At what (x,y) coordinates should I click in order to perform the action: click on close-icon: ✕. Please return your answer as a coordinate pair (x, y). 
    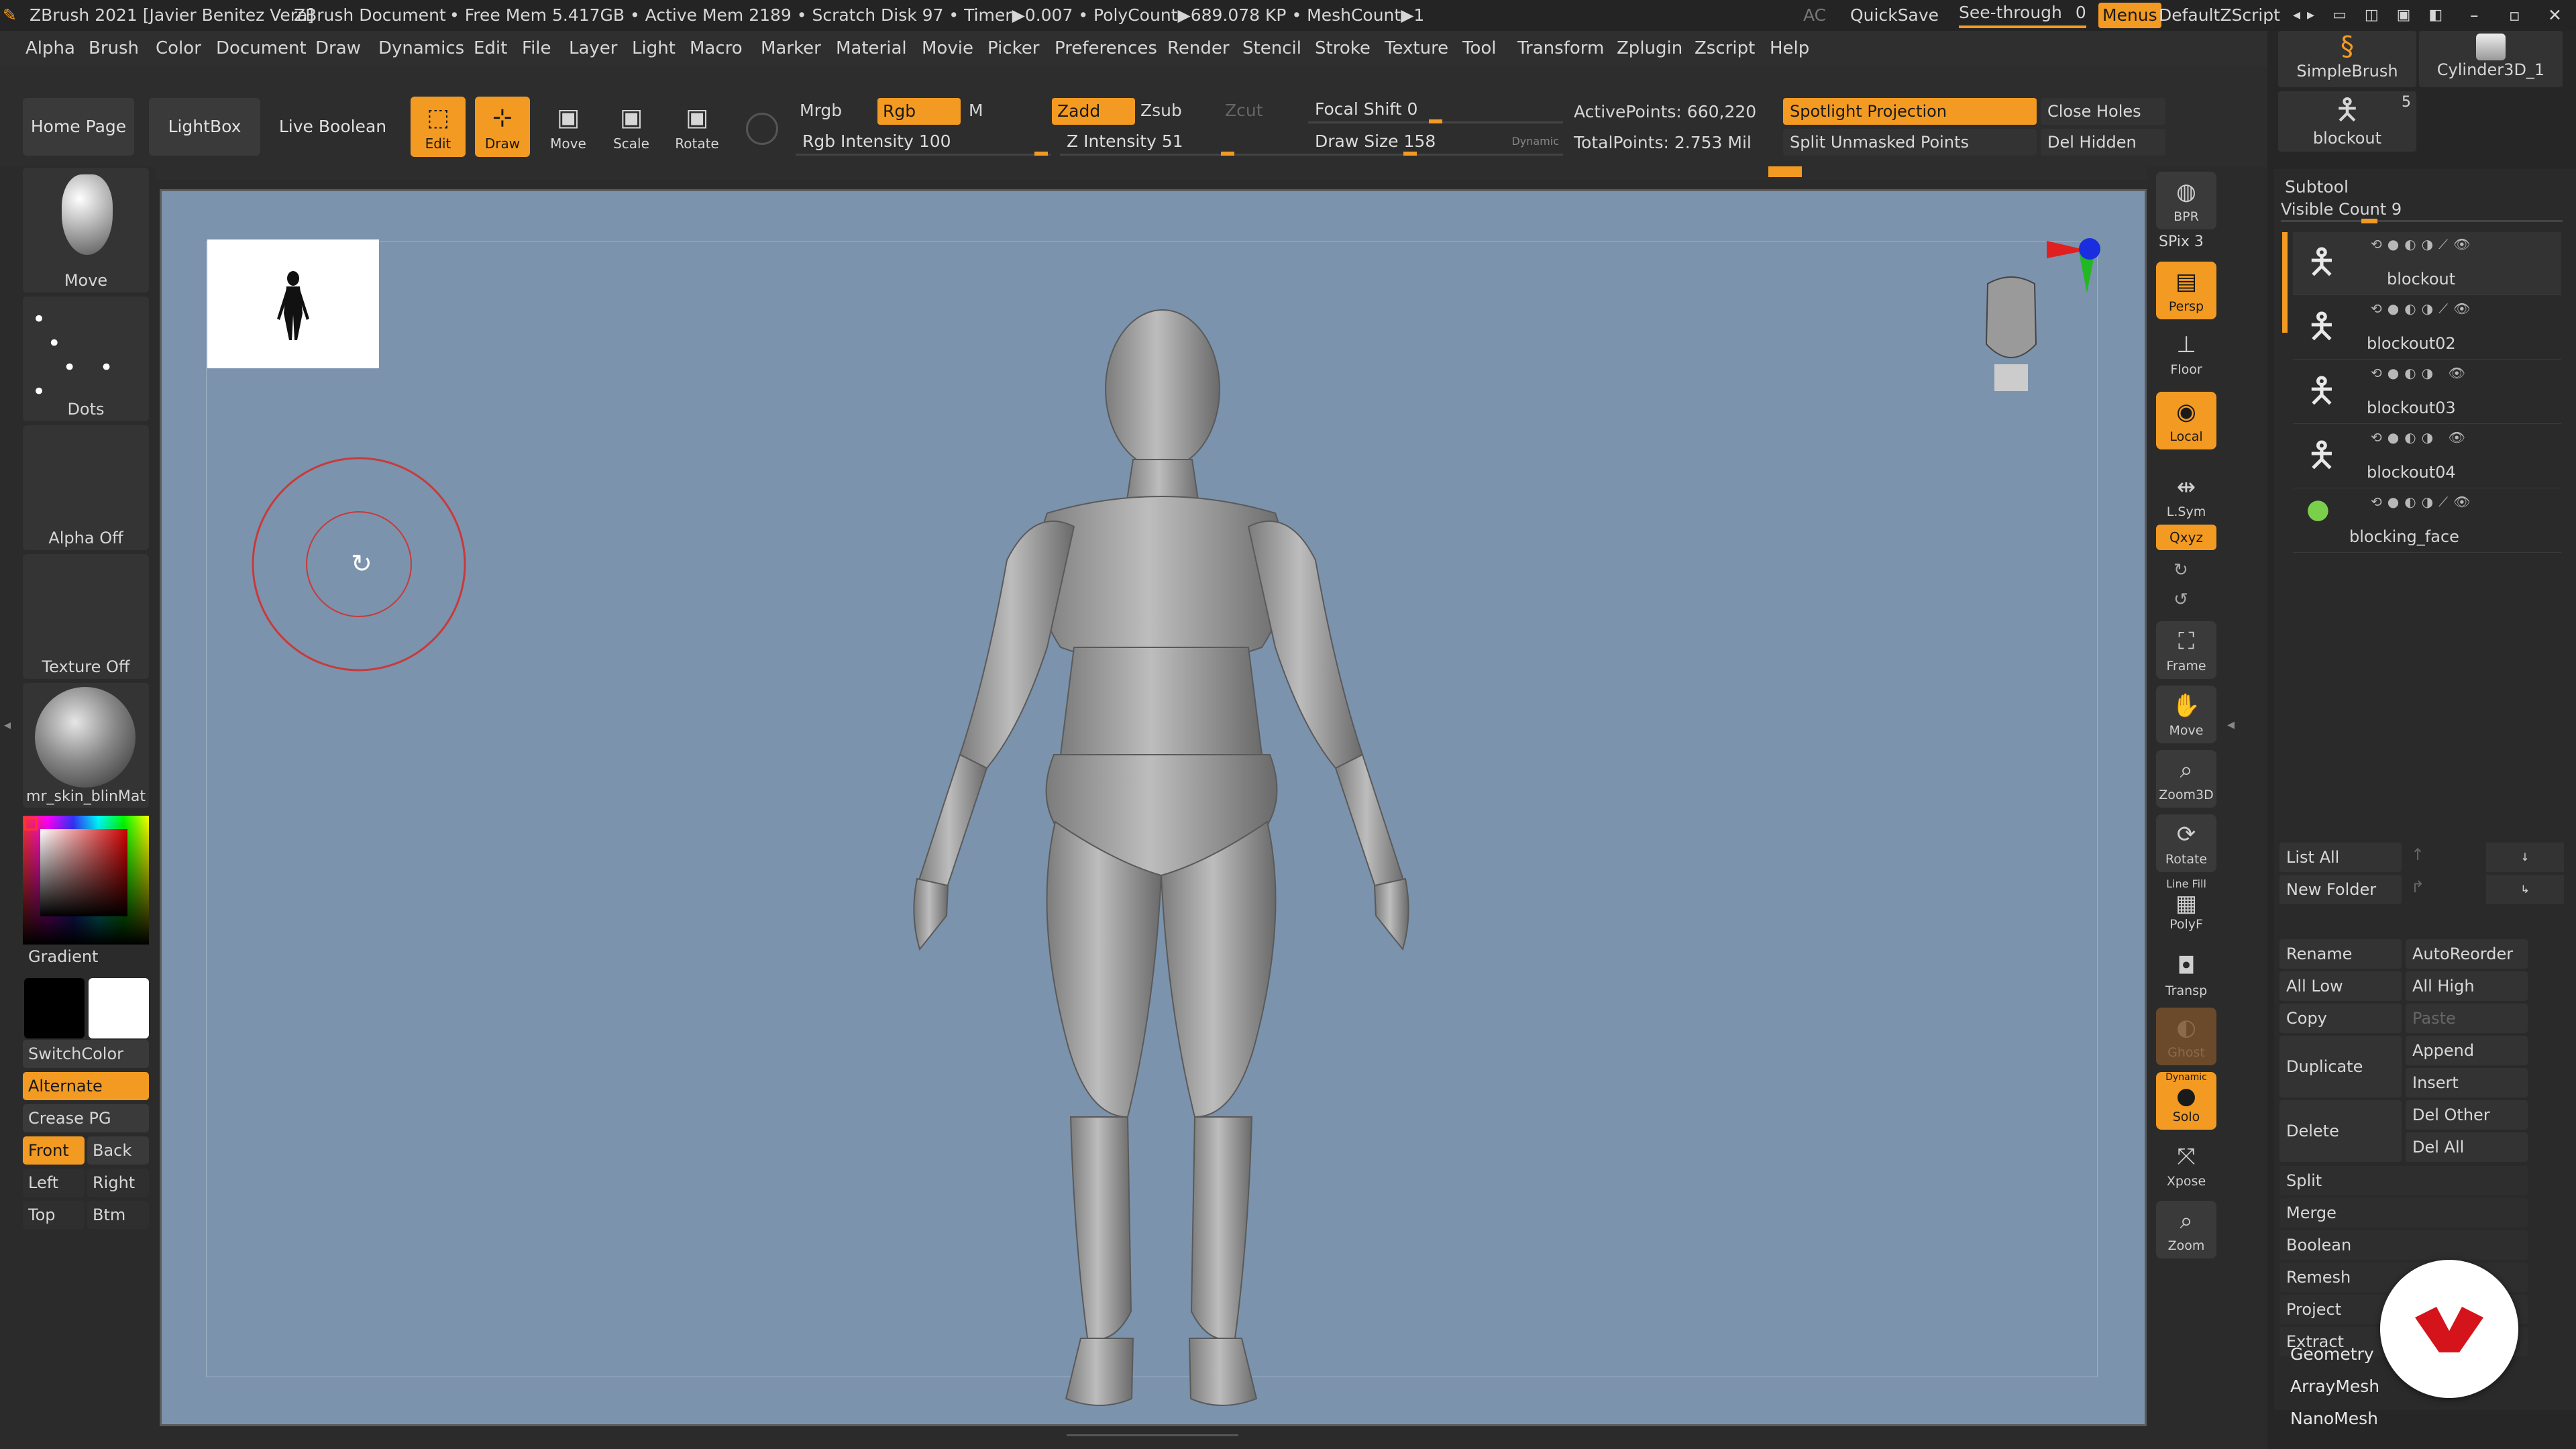
    Looking at the image, I should click on (2555, 15).